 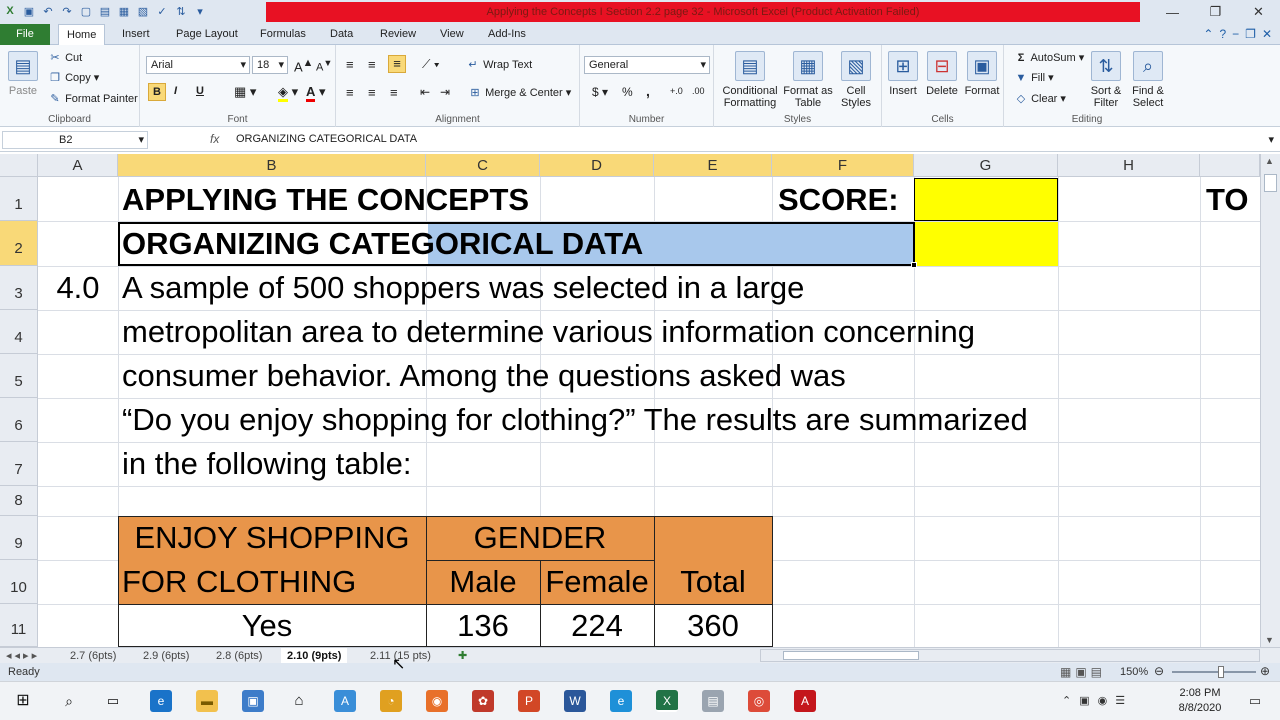 What do you see at coordinates (1269, 640) in the screenshot?
I see `scroll-down-icon: ▼` at bounding box center [1269, 640].